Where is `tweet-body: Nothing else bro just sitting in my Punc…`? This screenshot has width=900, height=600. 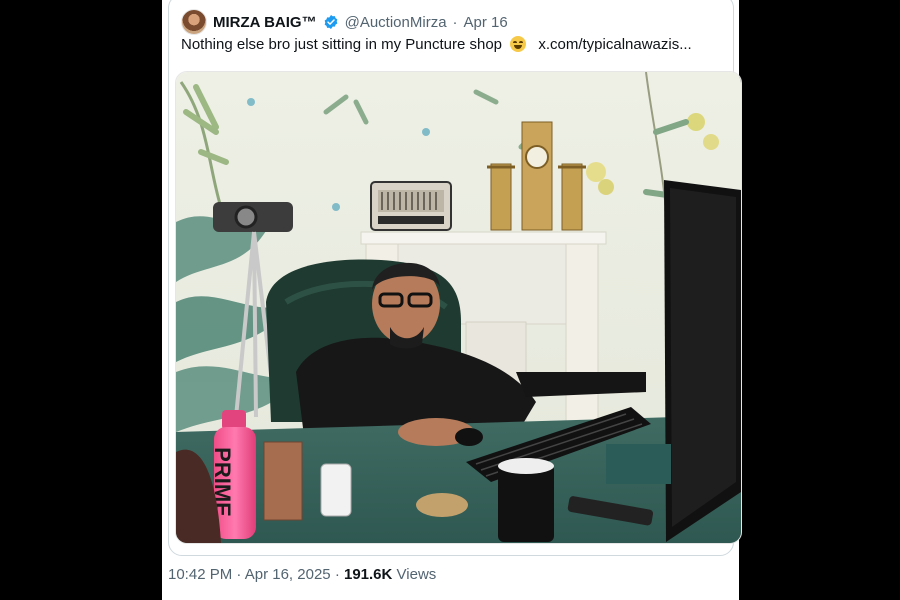
tweet-body: Nothing else bro just sitting in my Punc… is located at coordinates (341, 44).